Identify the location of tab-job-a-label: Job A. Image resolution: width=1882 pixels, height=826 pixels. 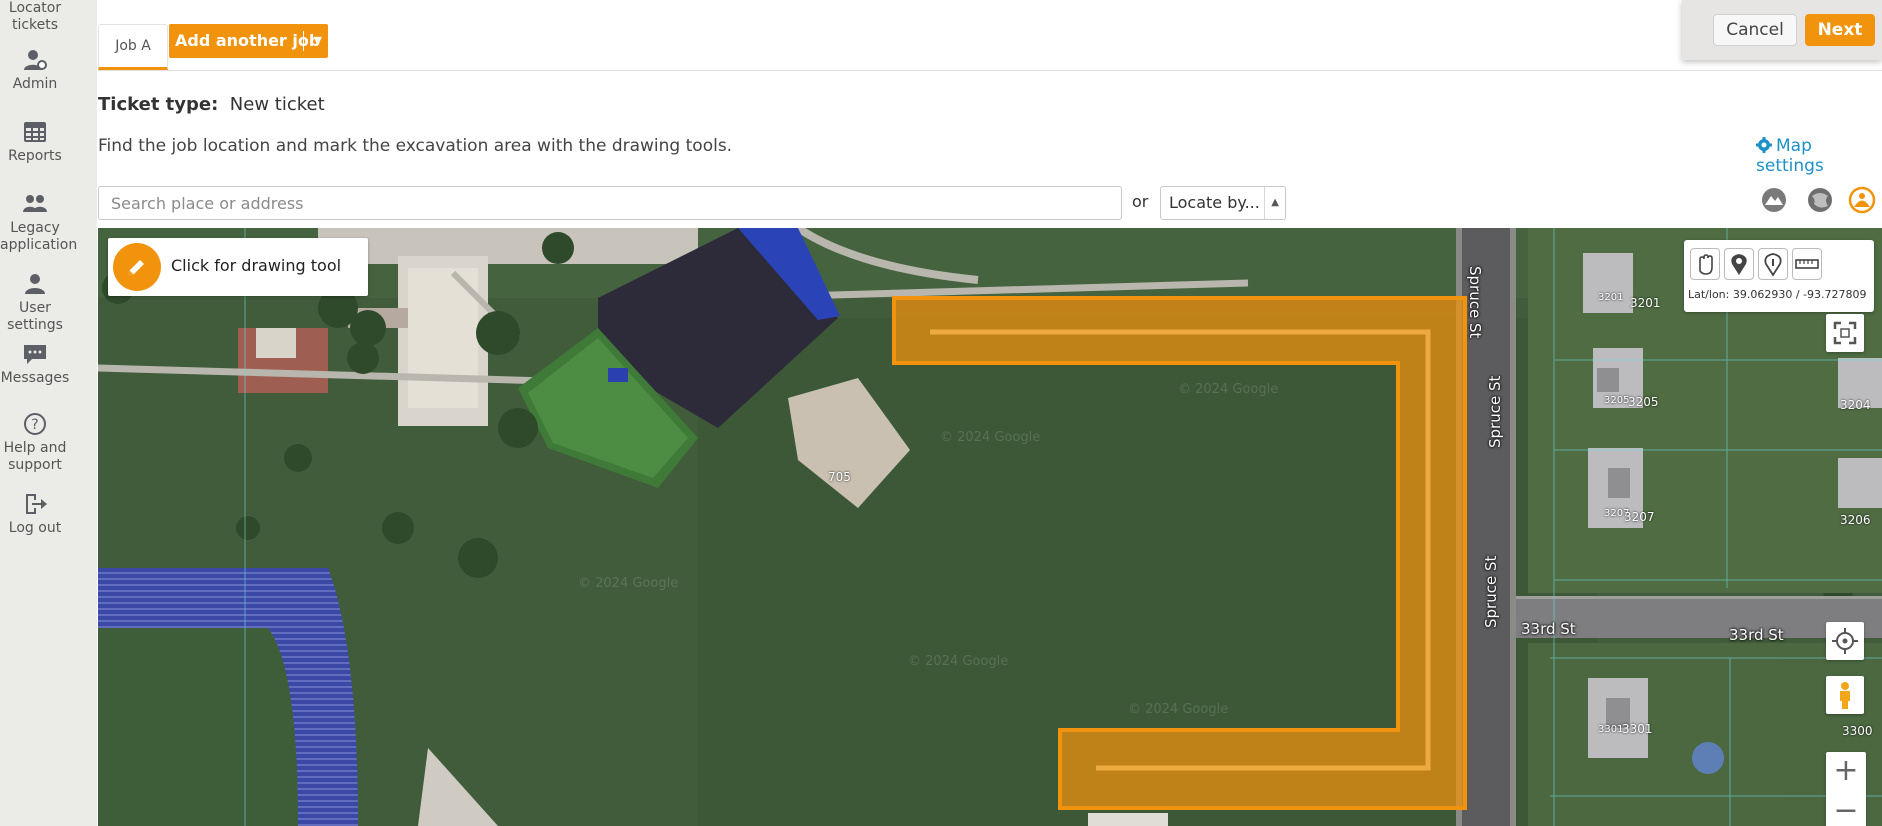
(133, 46).